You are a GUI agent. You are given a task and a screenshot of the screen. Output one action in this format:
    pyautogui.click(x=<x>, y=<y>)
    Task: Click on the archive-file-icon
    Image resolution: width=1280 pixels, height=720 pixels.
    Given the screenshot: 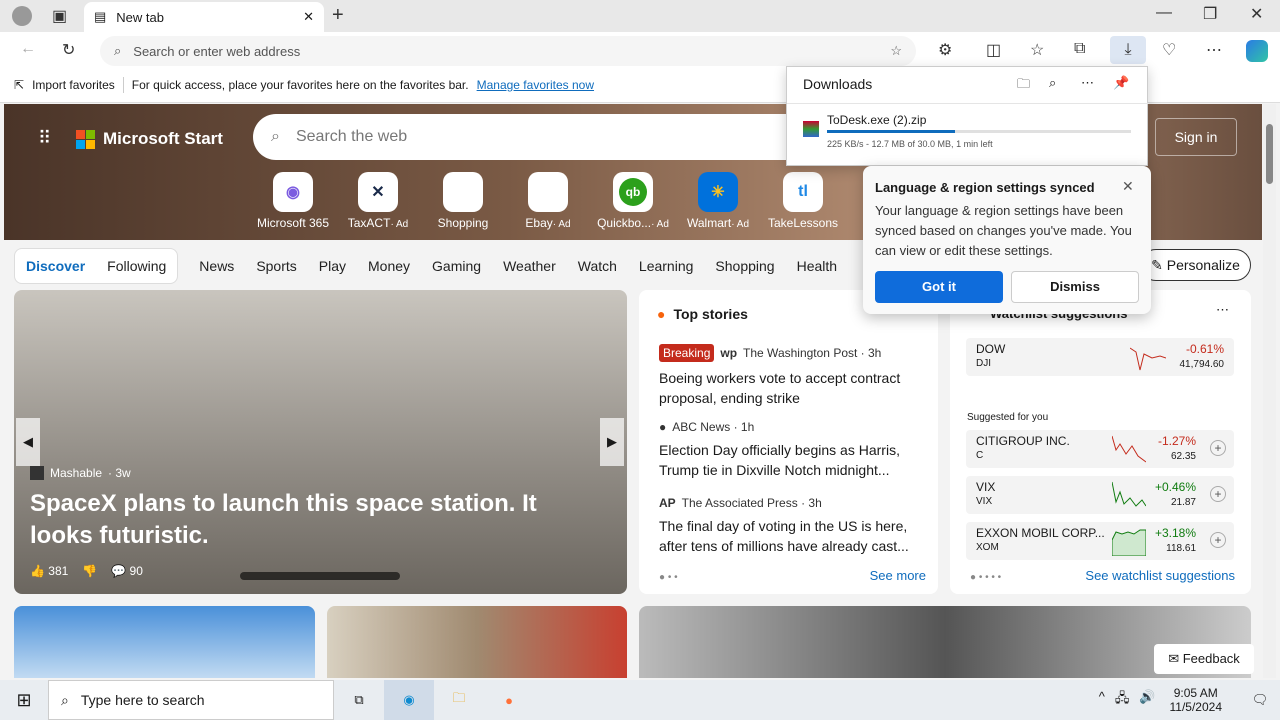 What is the action you would take?
    pyautogui.click(x=811, y=129)
    